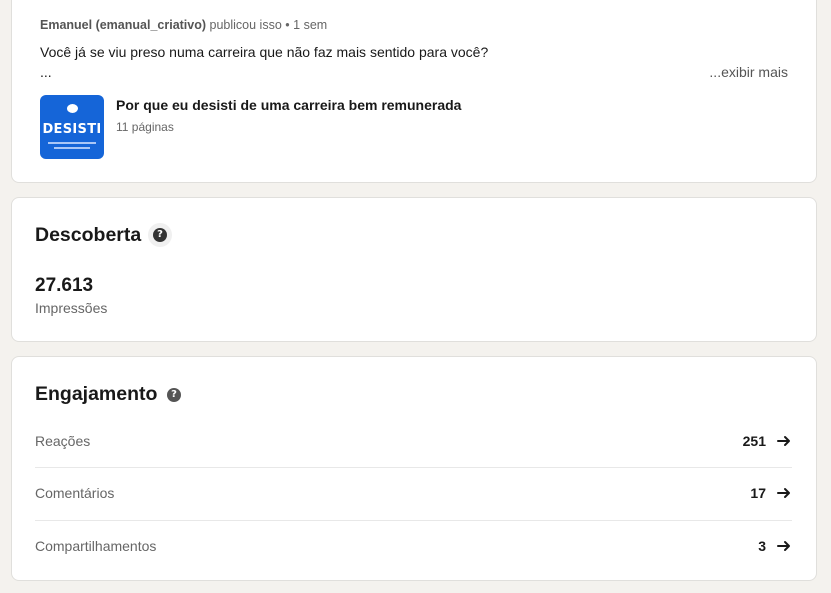 The image size is (831, 593). What do you see at coordinates (71, 308) in the screenshot?
I see `impressions-label: Impressões` at bounding box center [71, 308].